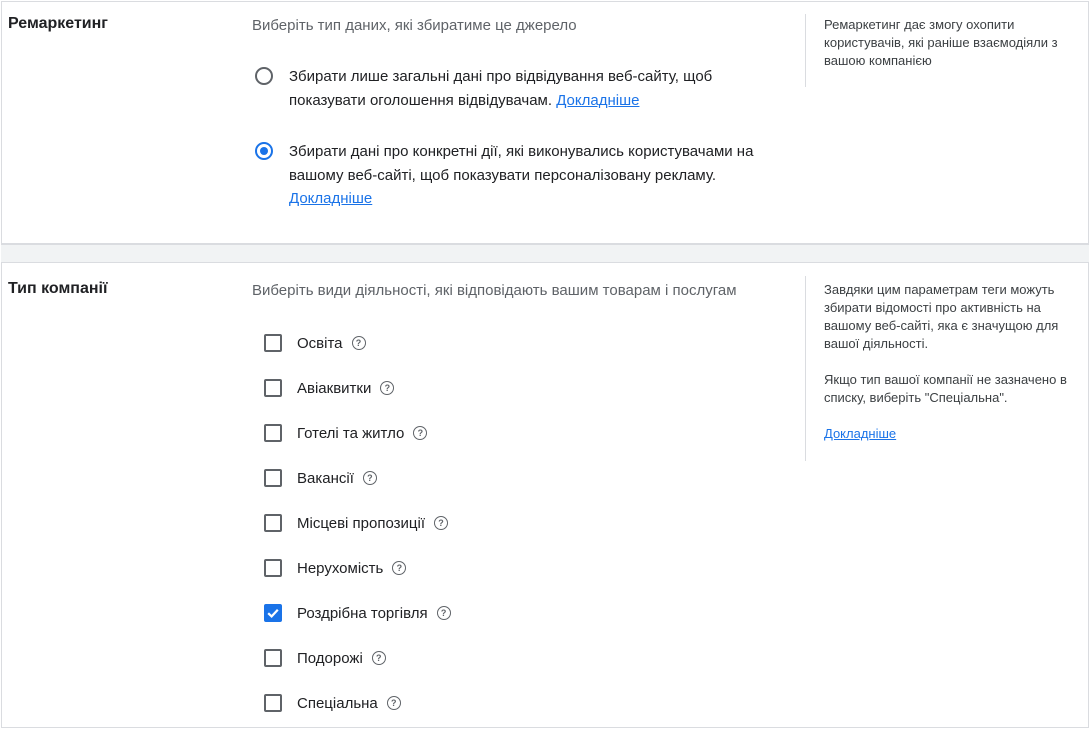 The width and height of the screenshot is (1092, 730). Describe the element at coordinates (362, 613) in the screenshot. I see `checkbox-label-retail: Роздрібна торгівля` at that location.